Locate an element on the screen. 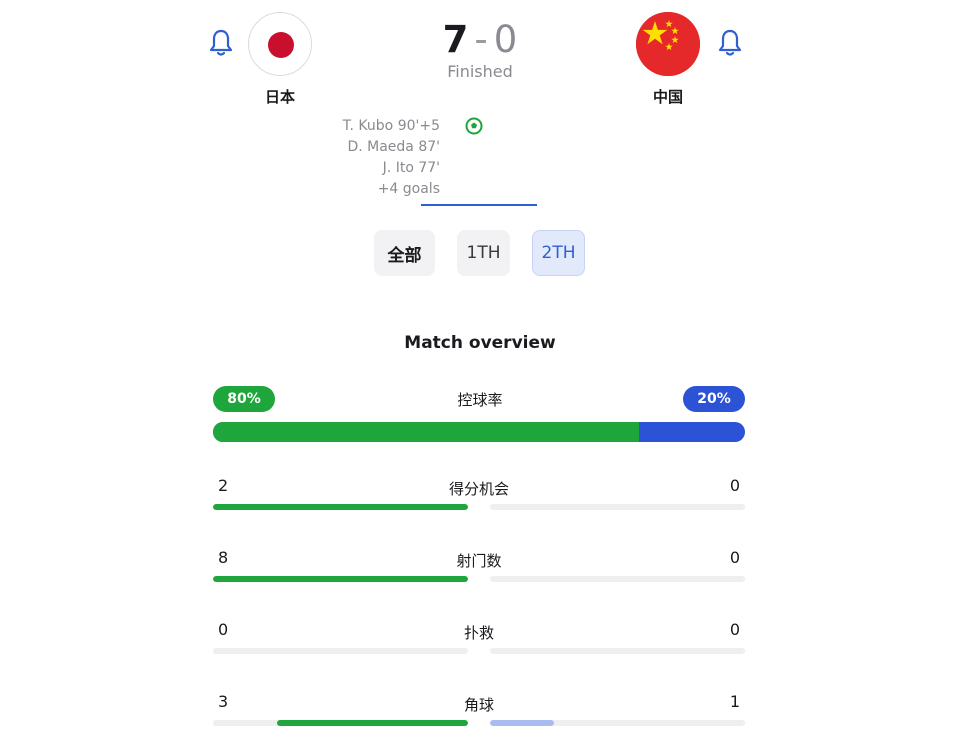 The image size is (960, 736). china-flag-icon is located at coordinates (668, 44).